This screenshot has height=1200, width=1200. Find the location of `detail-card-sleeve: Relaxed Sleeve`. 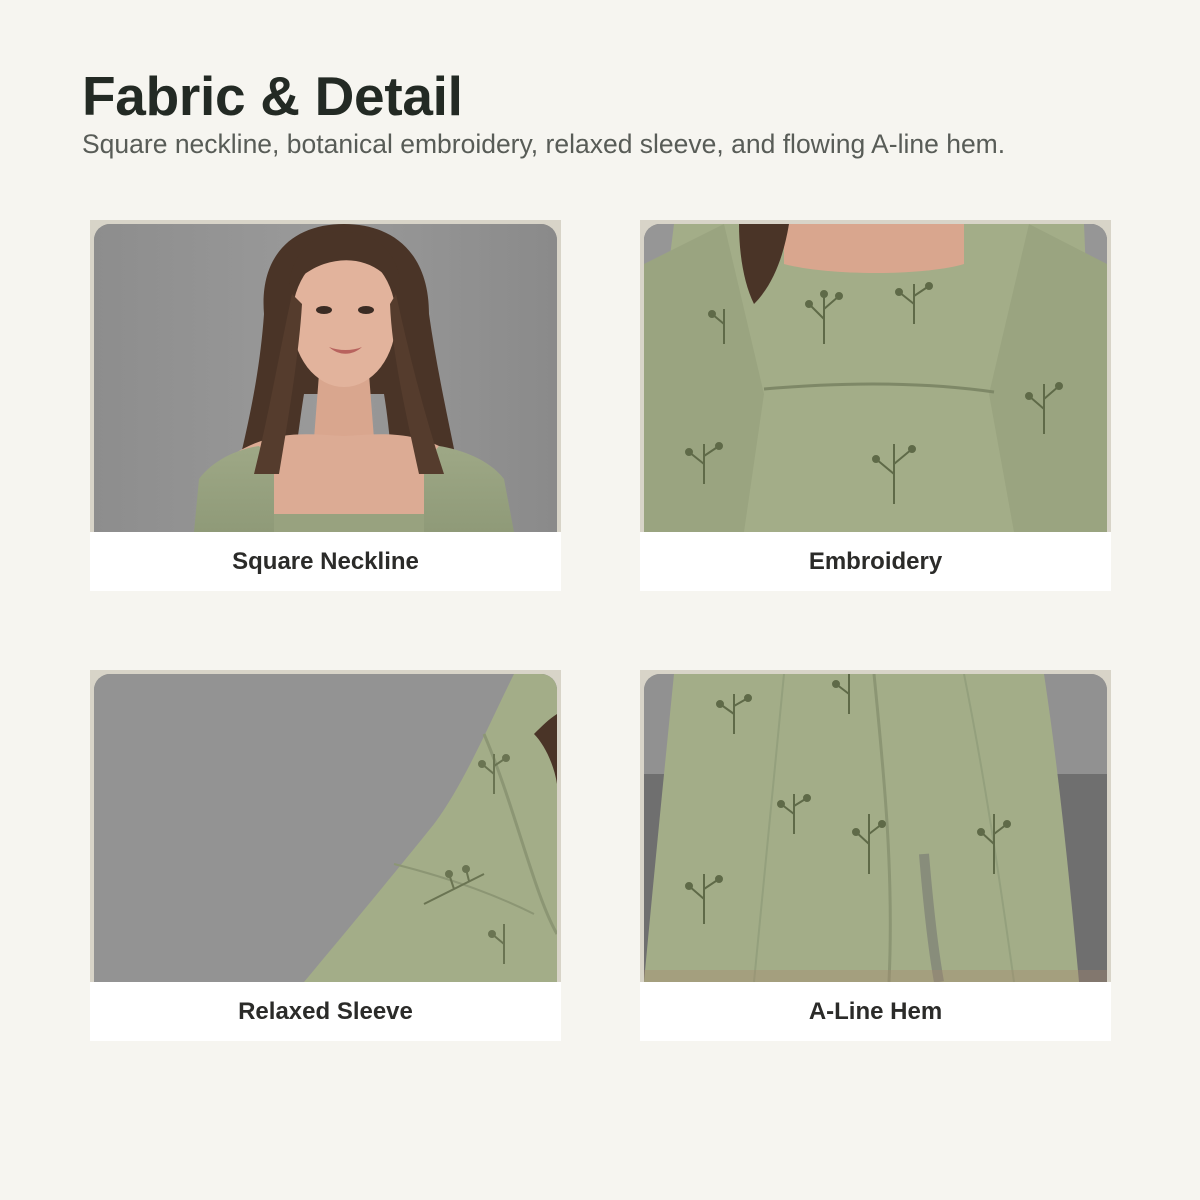

detail-card-sleeve: Relaxed Sleeve is located at coordinates (325, 855).